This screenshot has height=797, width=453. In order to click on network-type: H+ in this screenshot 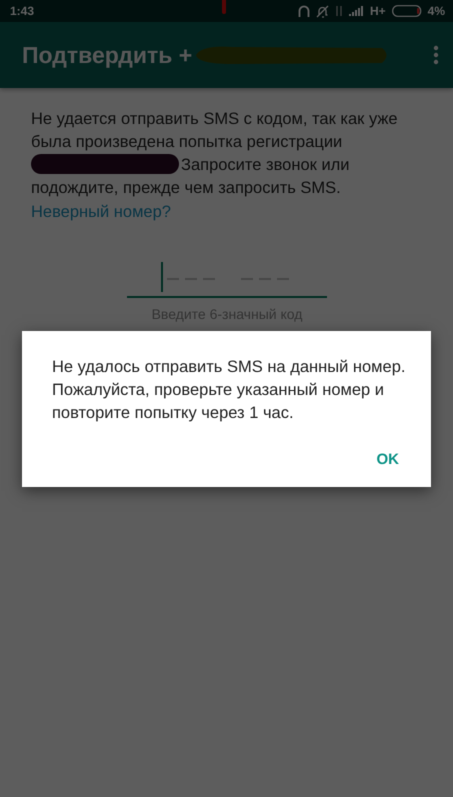, I will do `click(378, 11)`.